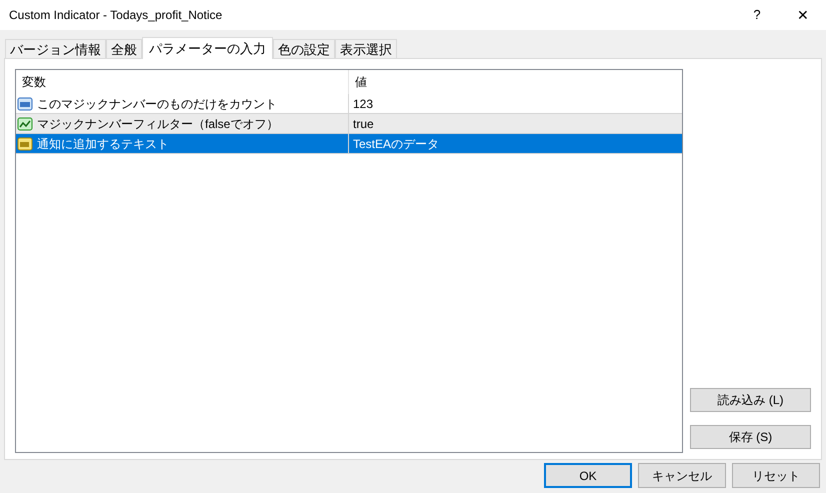 Image resolution: width=826 pixels, height=493 pixels. Describe the element at coordinates (750, 437) in the screenshot. I see `side-button: 保存 (S)` at that location.